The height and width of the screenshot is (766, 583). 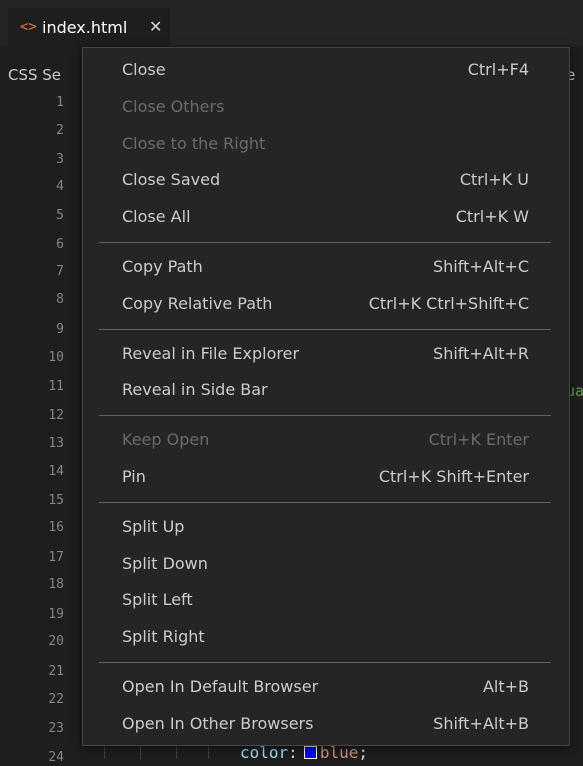 I want to click on menu-item-label: Close, so click(x=144, y=69).